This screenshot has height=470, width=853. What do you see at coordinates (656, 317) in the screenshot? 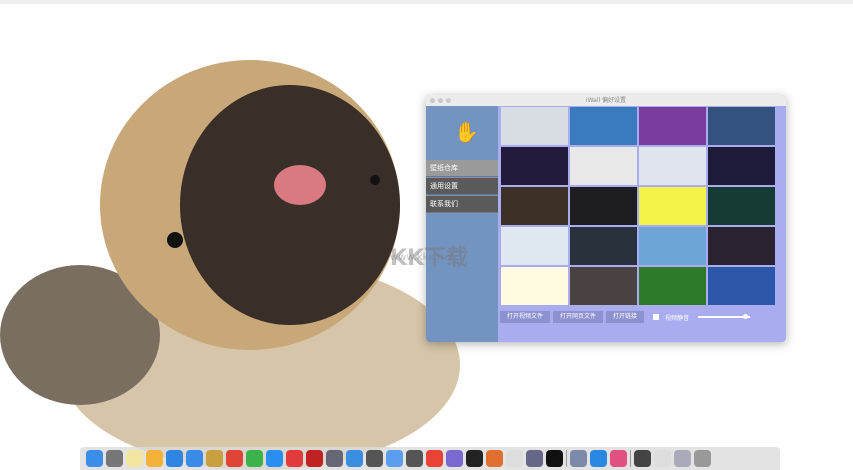
I see `mute-checkbox` at bounding box center [656, 317].